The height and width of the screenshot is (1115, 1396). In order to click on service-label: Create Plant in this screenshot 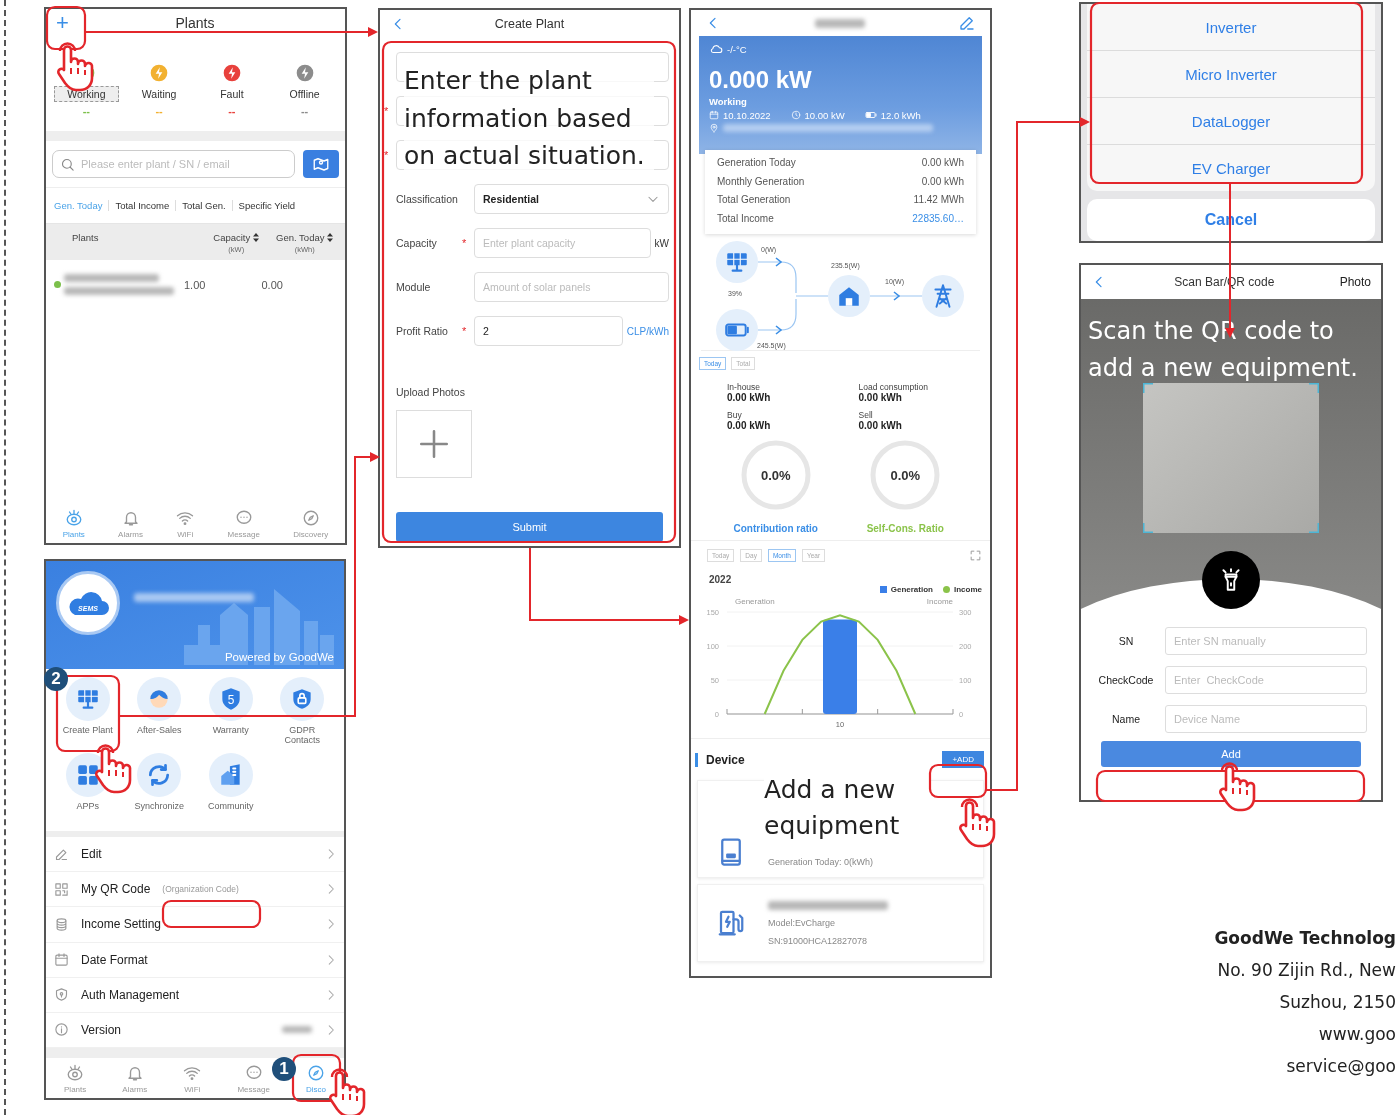, I will do `click(87, 731)`.